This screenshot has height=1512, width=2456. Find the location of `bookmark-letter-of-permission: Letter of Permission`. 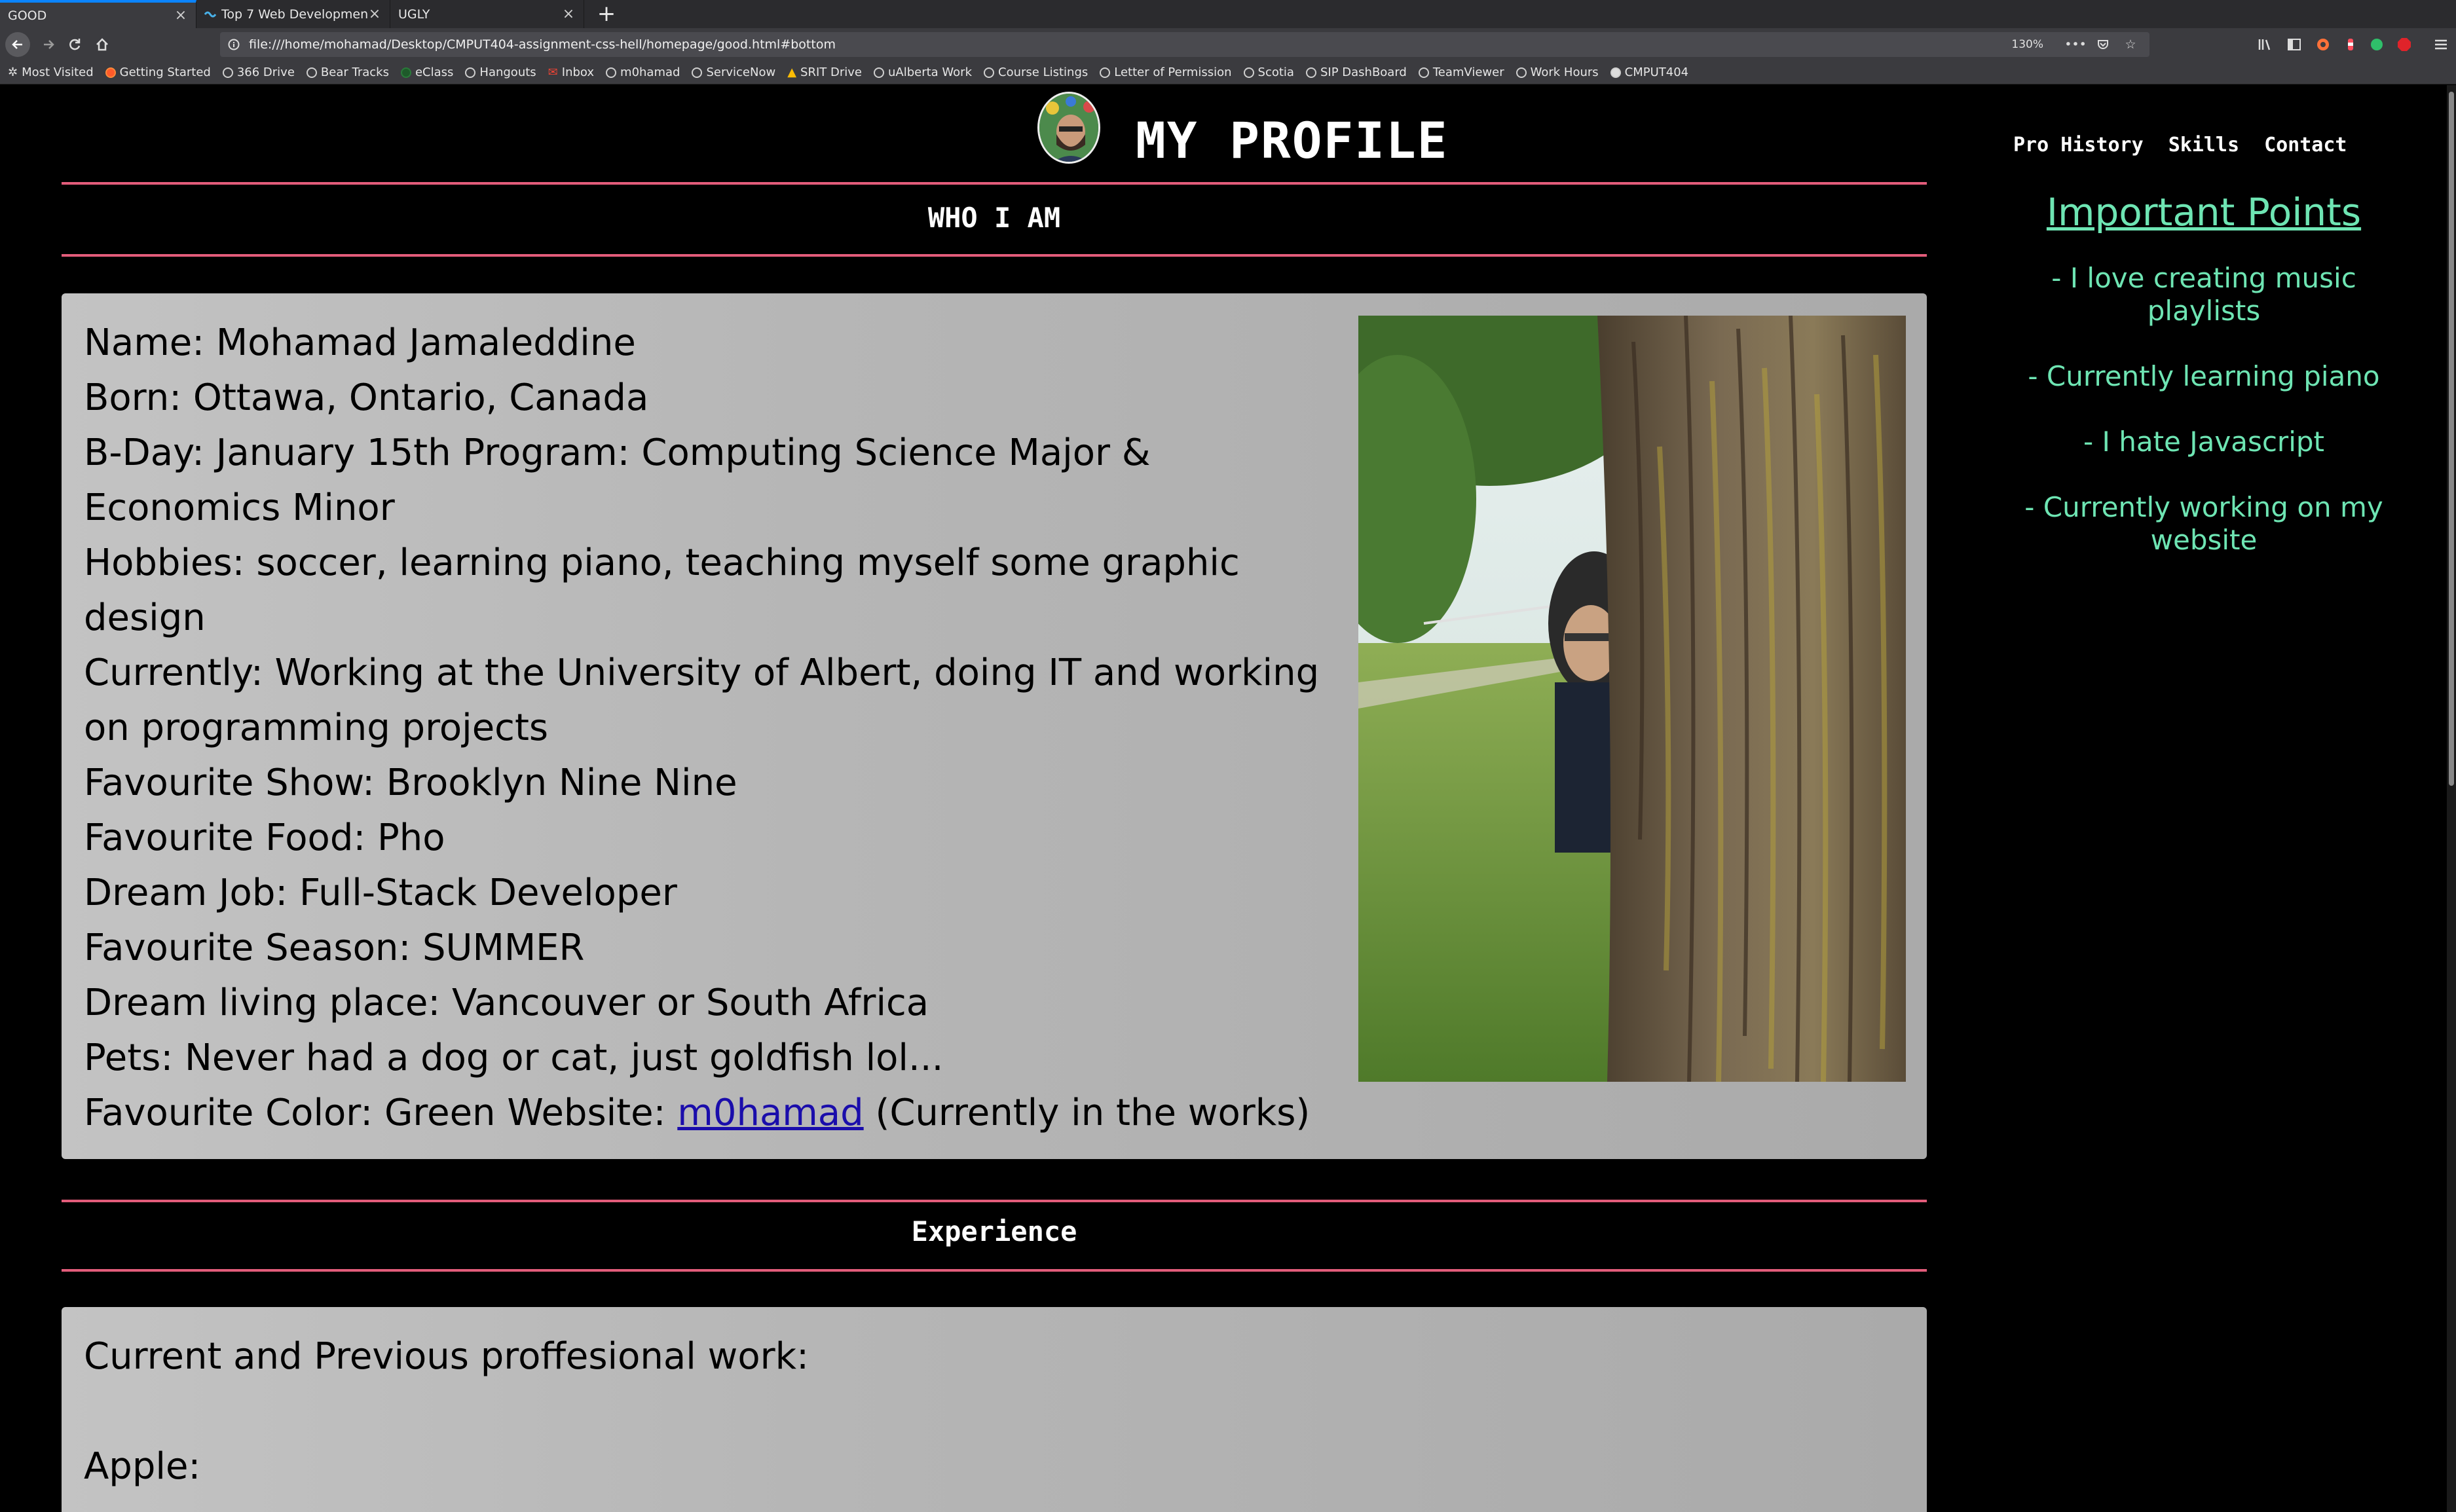

bookmark-letter-of-permission: Letter of Permission is located at coordinates (1166, 72).